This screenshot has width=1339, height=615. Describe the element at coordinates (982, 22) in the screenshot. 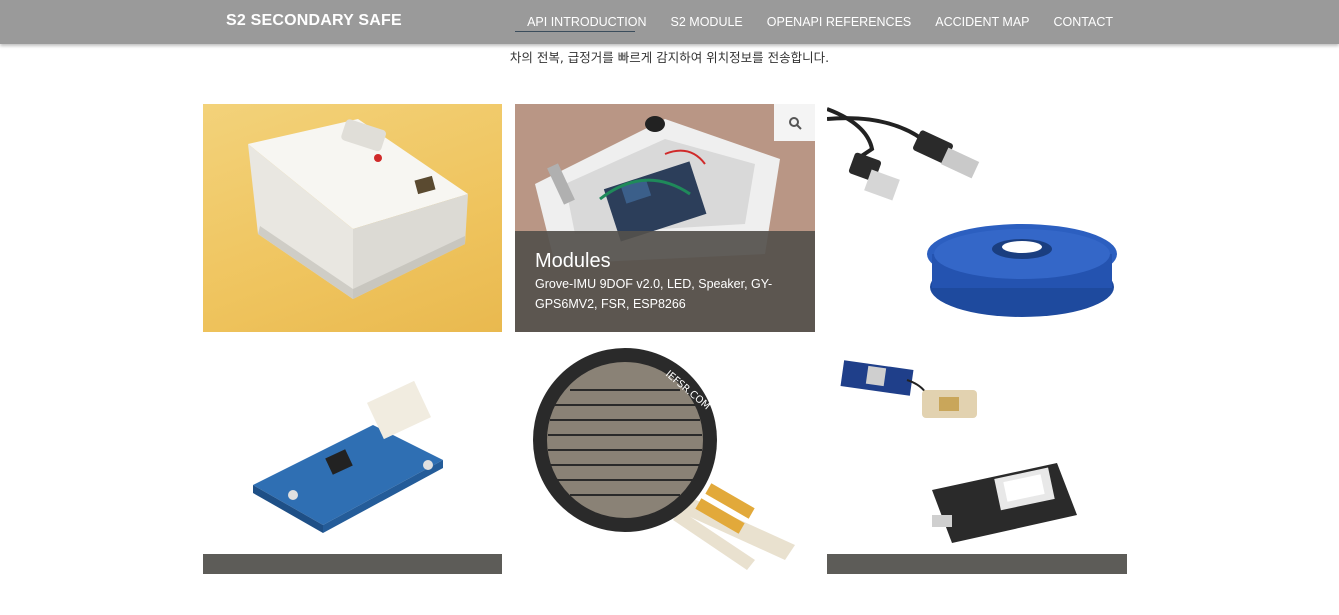

I see `nav-accident-map: ACCIDENT MAP` at that location.